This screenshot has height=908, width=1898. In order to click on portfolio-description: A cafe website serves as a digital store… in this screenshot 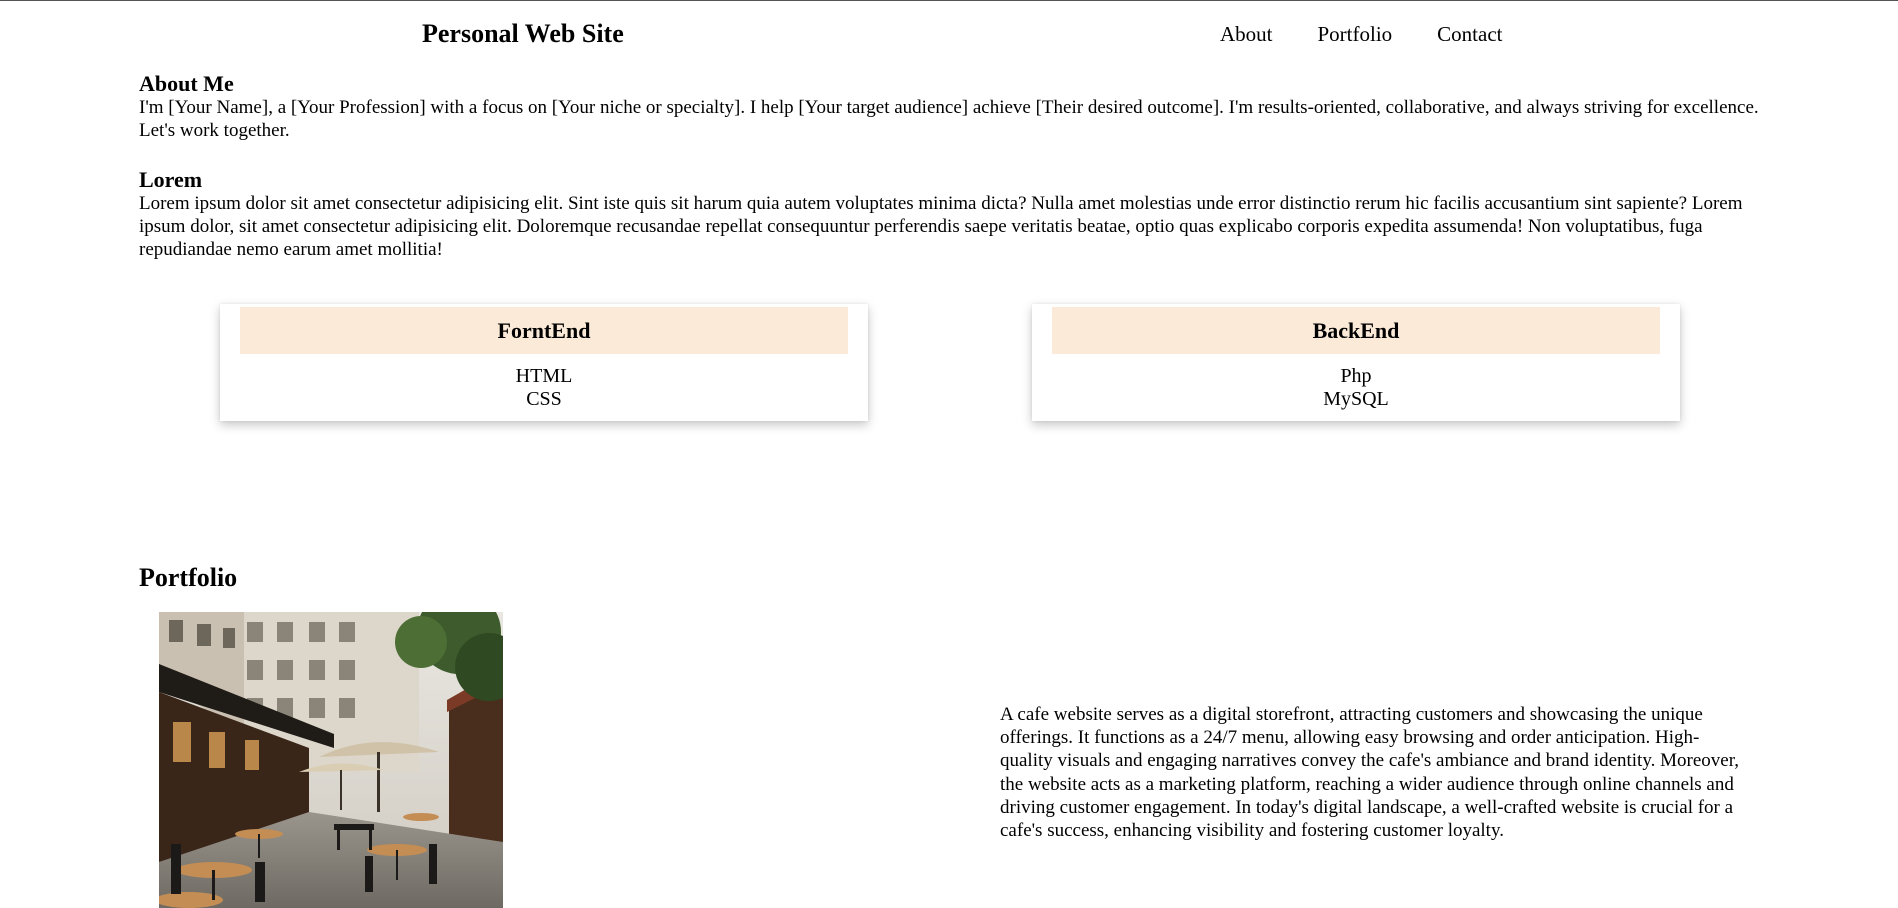, I will do `click(1370, 773)`.